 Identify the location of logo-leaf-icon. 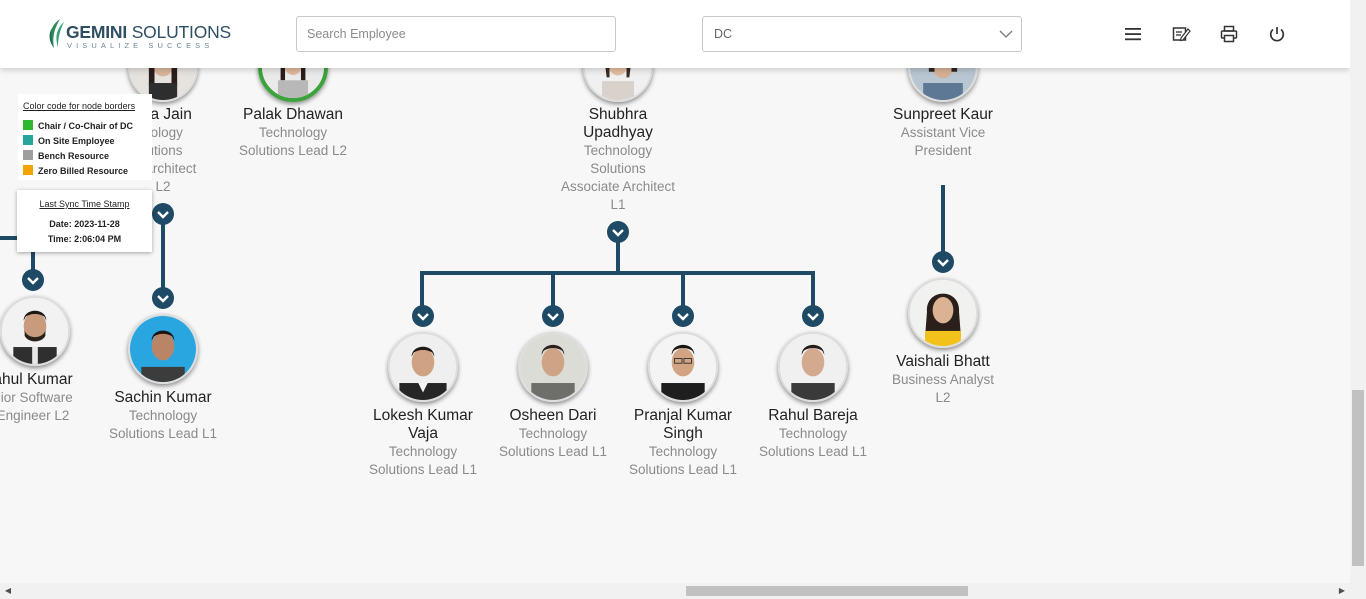
(56, 33).